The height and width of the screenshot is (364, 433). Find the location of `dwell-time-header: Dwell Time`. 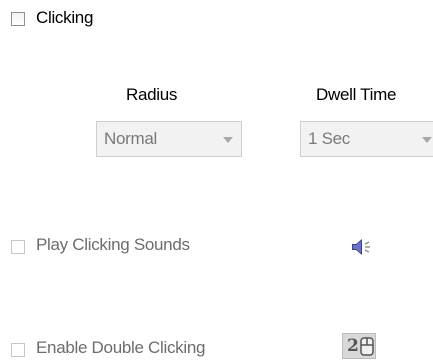

dwell-time-header: Dwell Time is located at coordinates (356, 94).